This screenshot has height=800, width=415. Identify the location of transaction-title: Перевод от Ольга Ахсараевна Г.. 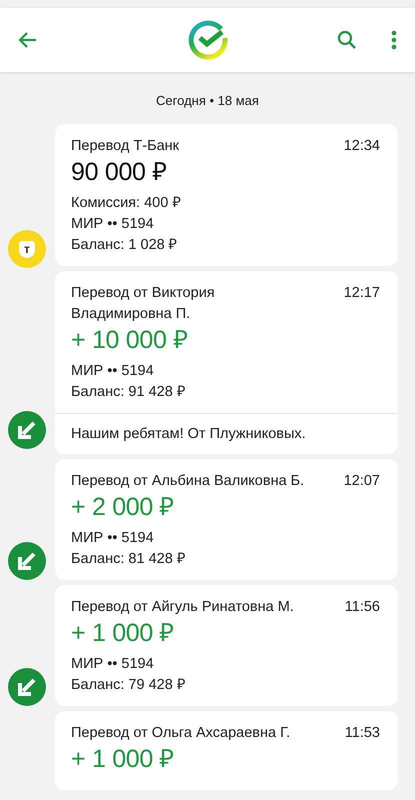
(180, 733).